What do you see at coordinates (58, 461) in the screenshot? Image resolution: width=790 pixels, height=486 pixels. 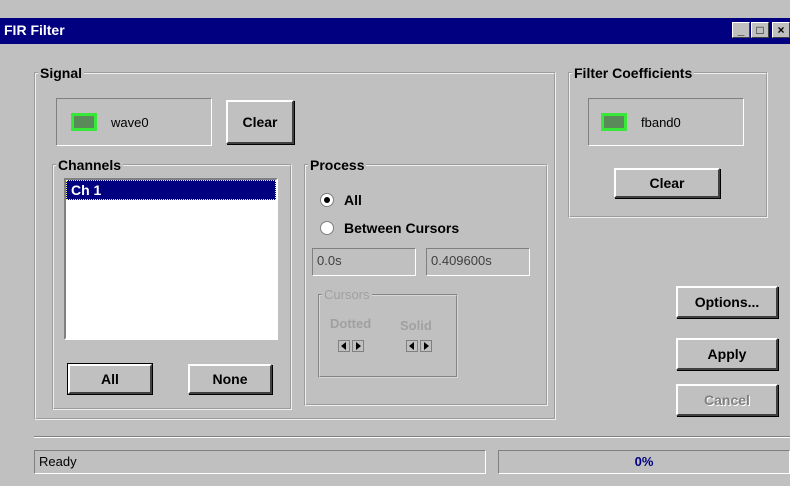 I see `status-text: Ready` at bounding box center [58, 461].